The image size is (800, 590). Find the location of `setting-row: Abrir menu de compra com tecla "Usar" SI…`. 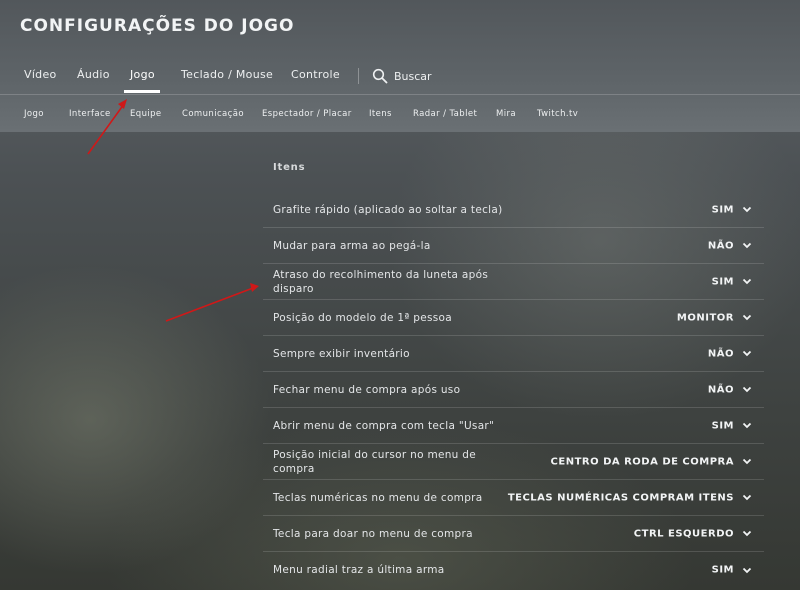

setting-row: Abrir menu de compra com tecla "Usar" SI… is located at coordinates (513, 426).